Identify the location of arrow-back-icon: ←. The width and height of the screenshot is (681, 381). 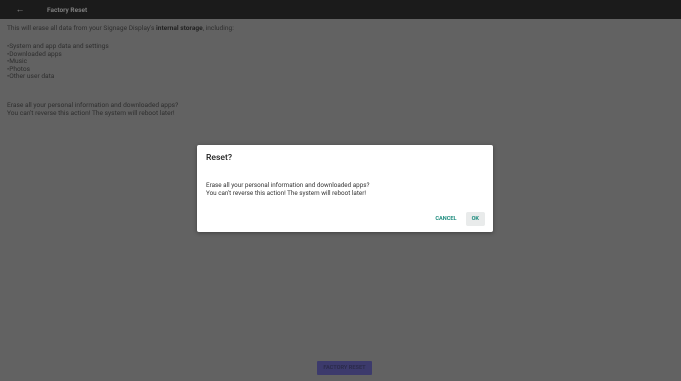
(20, 10).